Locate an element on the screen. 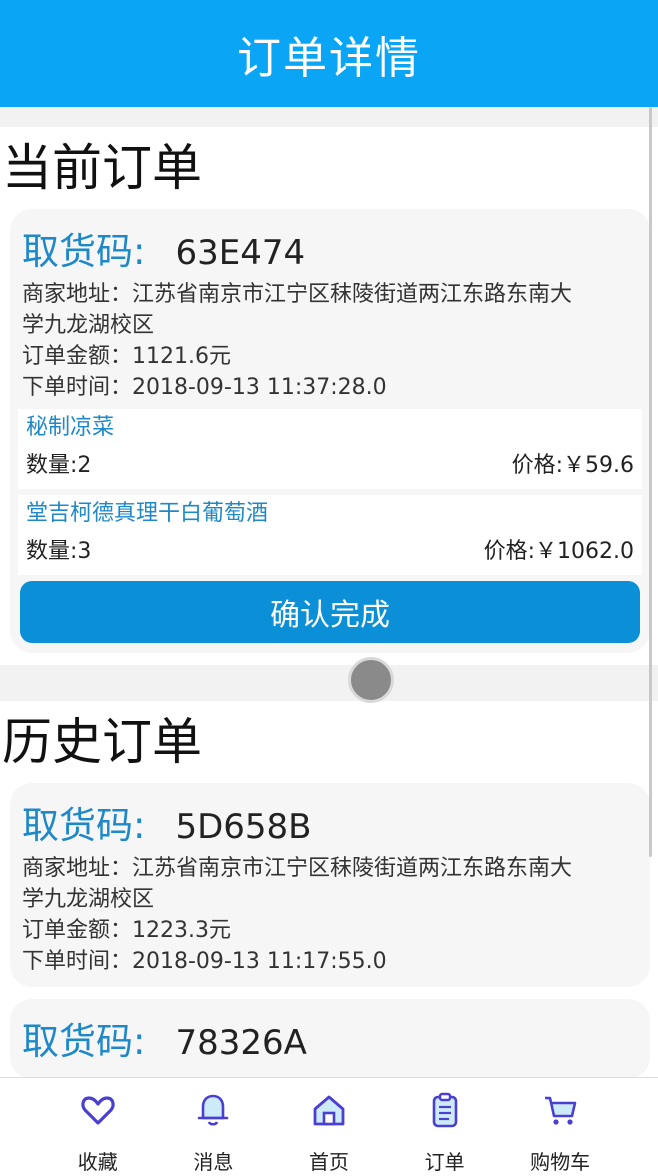  section-divider is located at coordinates (329, 680).